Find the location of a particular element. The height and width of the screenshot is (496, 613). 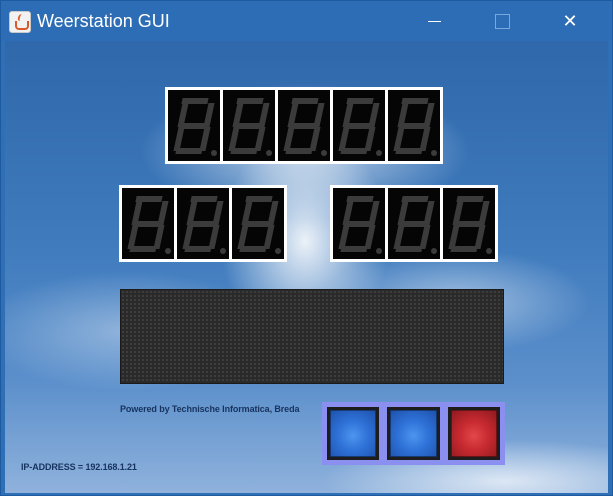

window-title: Weerstation GUI is located at coordinates (103, 21).